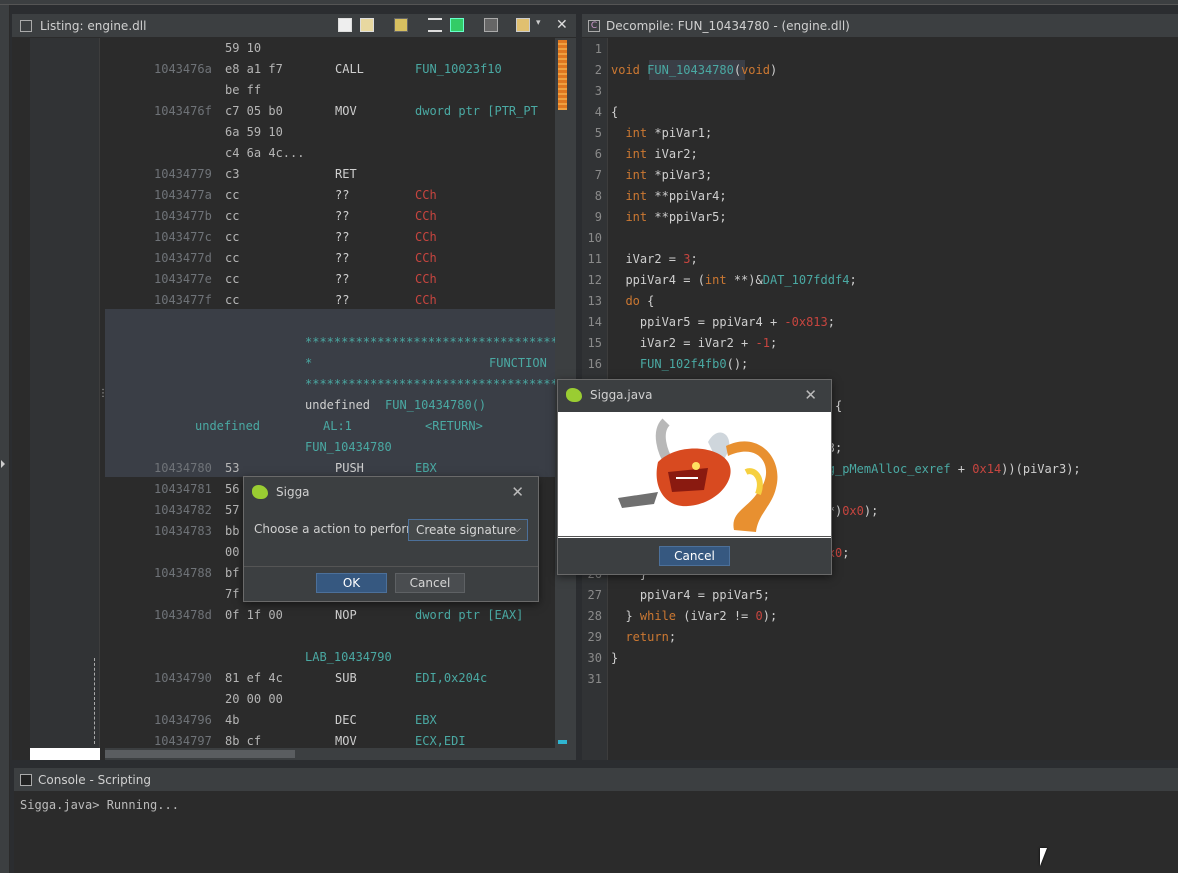  I want to click on action-select: Create signature ⌵, so click(468, 530).